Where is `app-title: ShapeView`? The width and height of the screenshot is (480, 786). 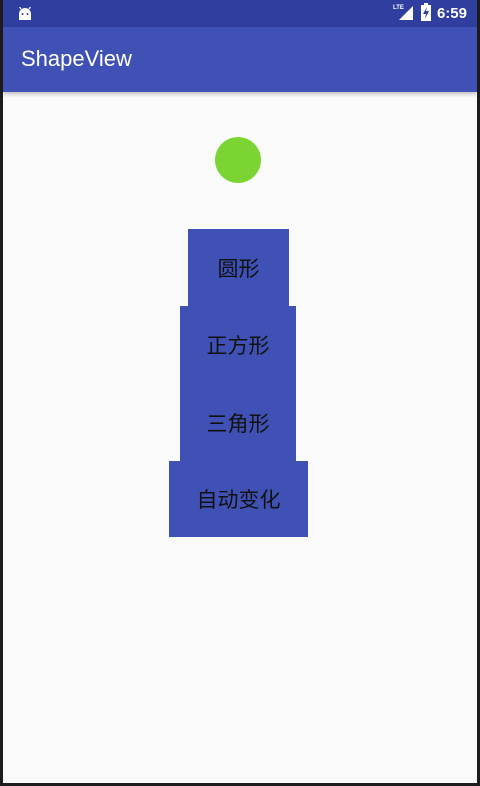
app-title: ShapeView is located at coordinates (76, 58).